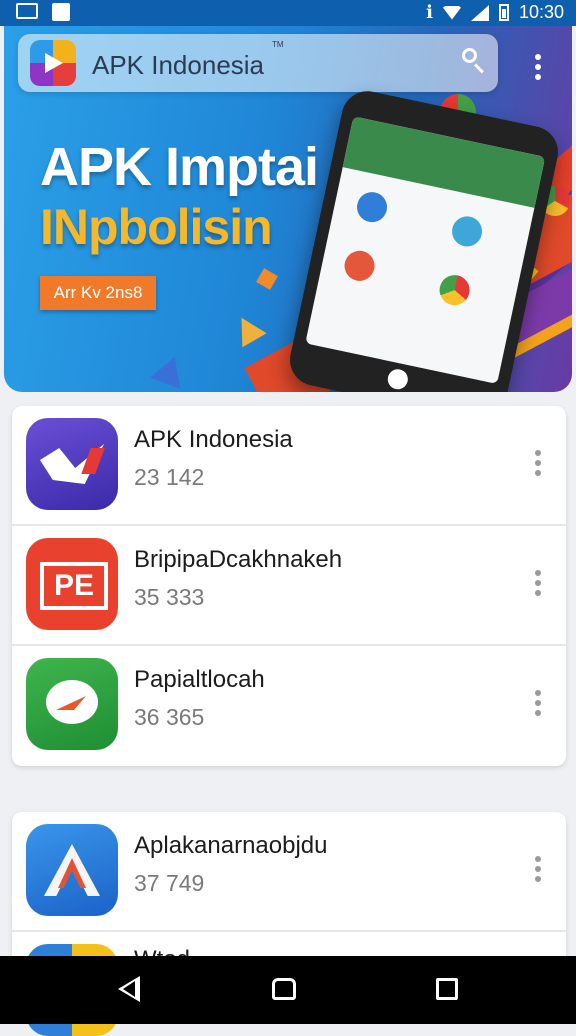 This screenshot has width=576, height=1036. Describe the element at coordinates (541, 12) in the screenshot. I see `status-time: 10:30` at that location.